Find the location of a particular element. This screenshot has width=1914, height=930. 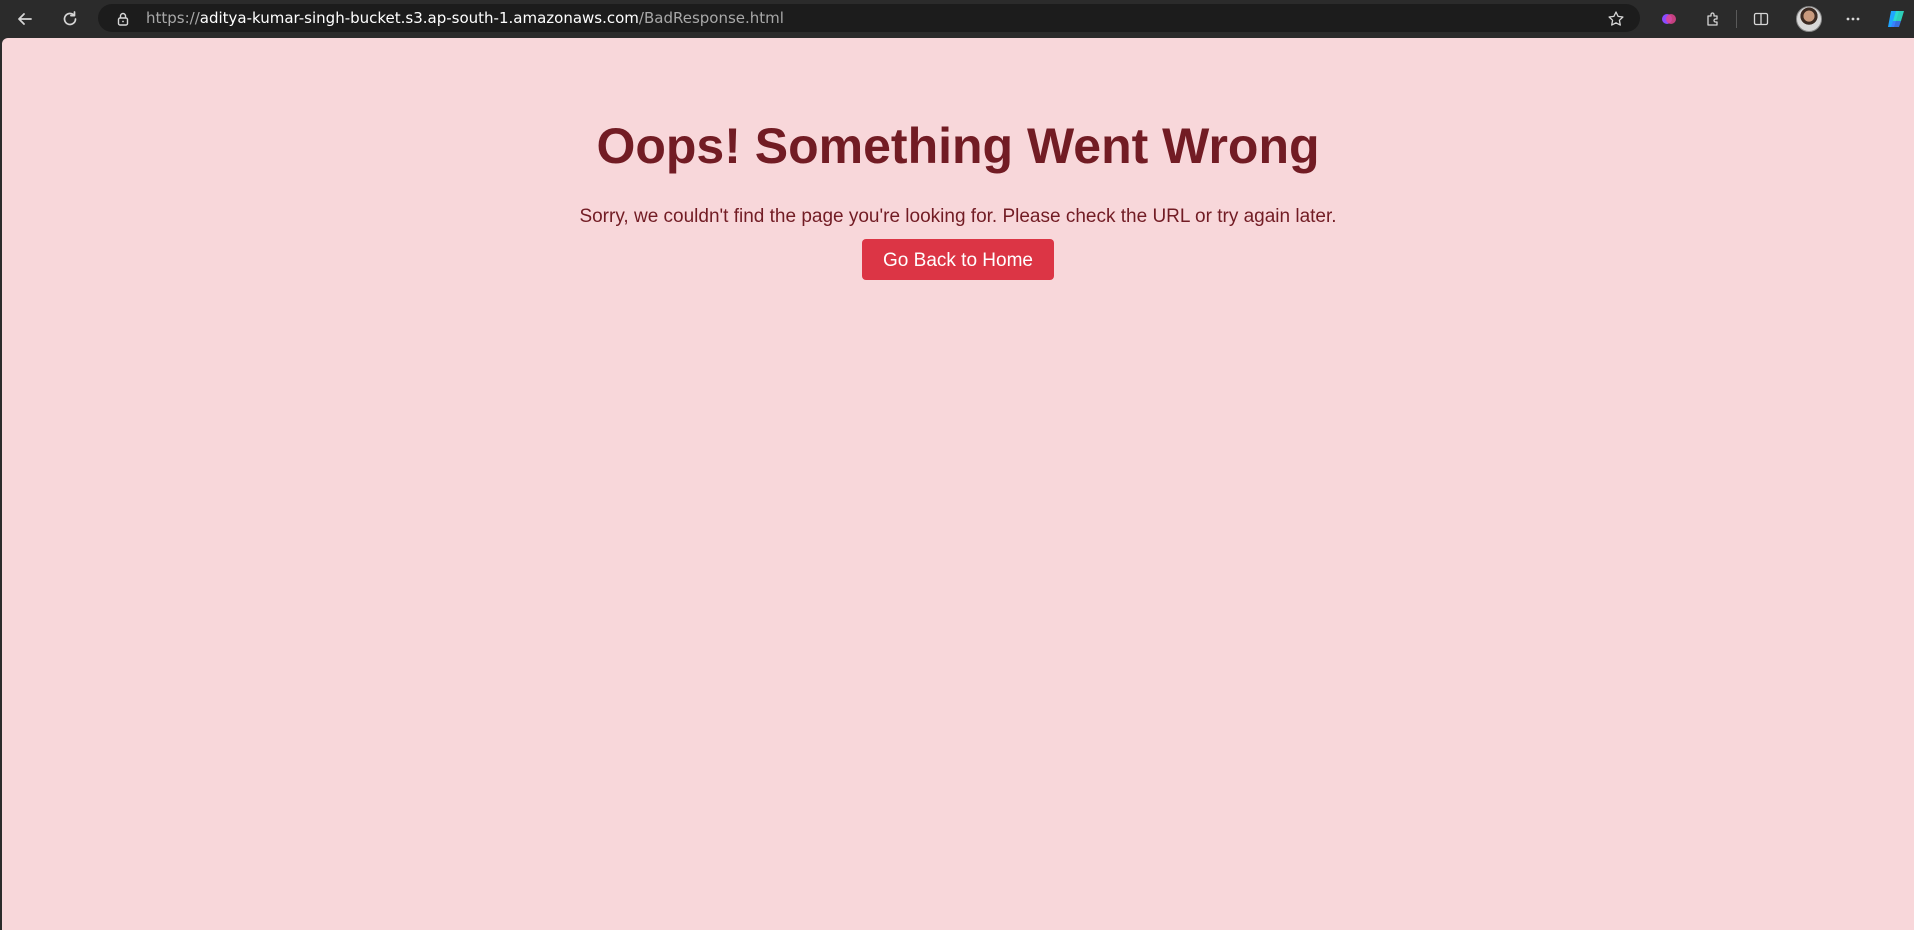

error-title: Oops! Something Went Wrong is located at coordinates (958, 146).